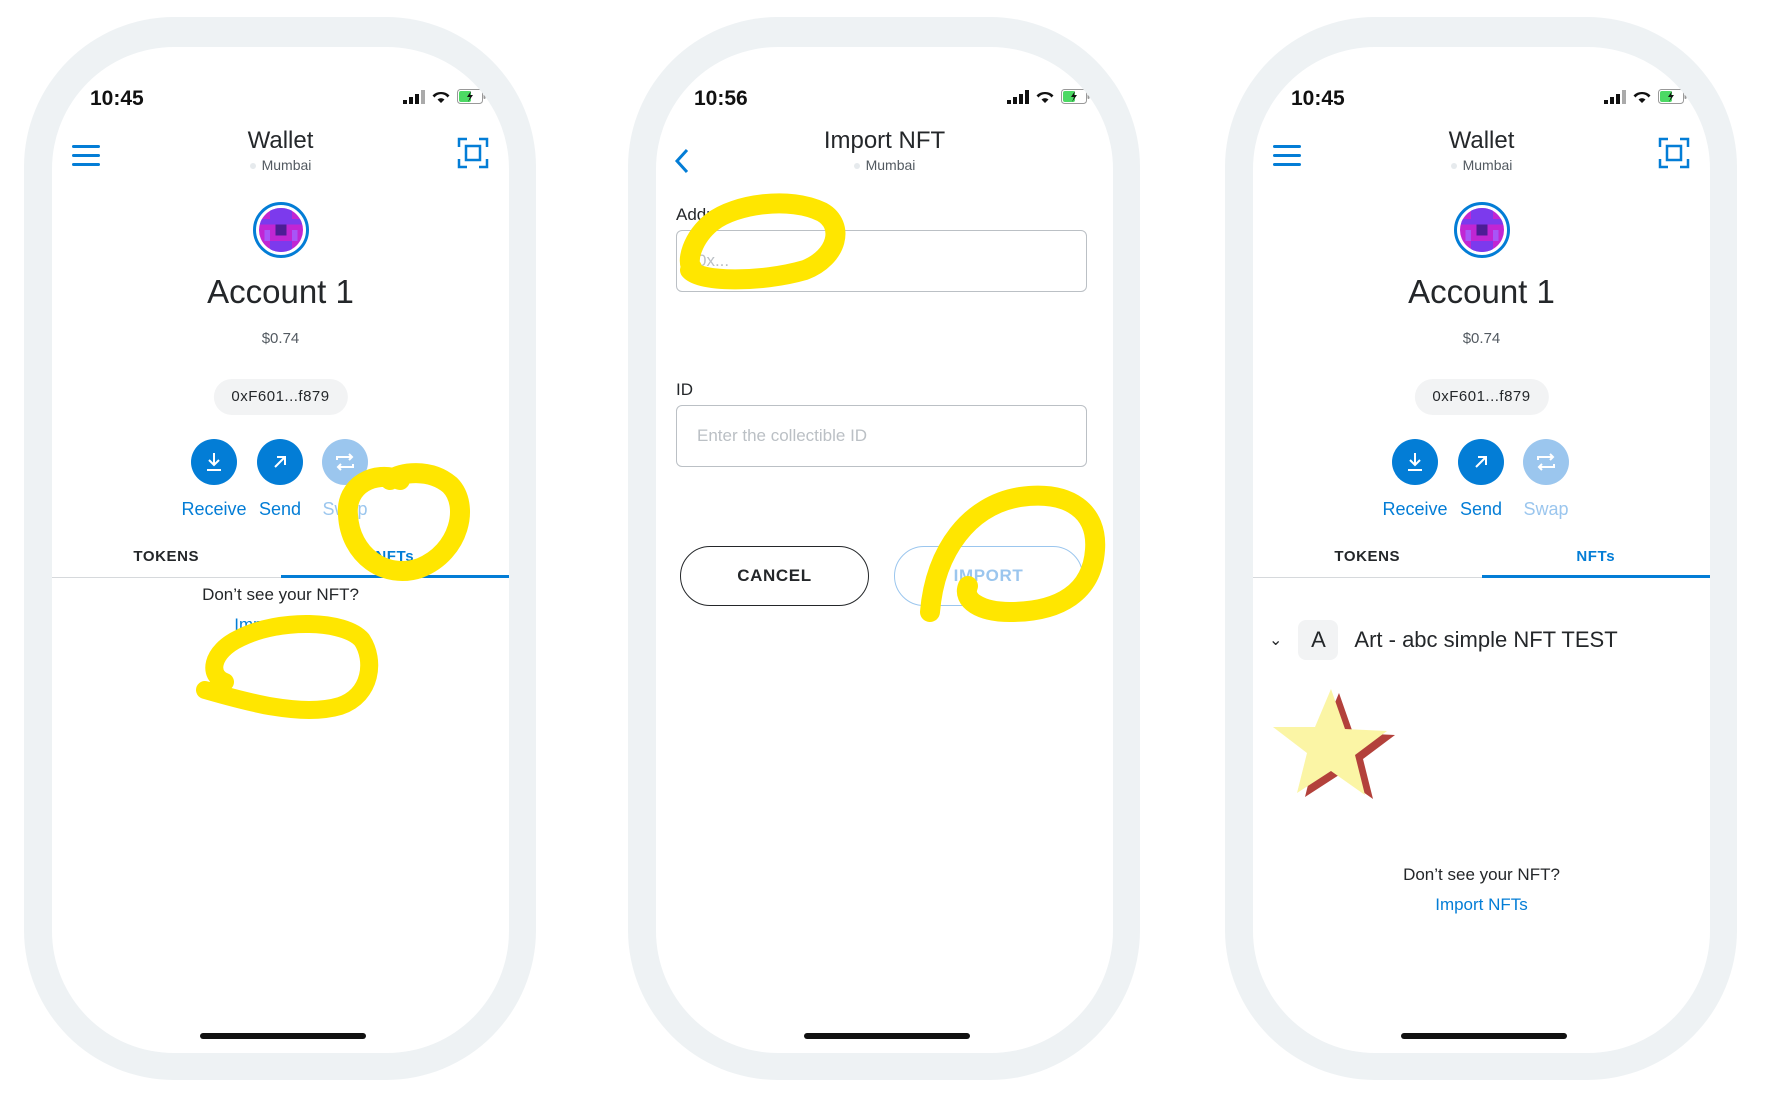 This screenshot has height=1098, width=1768. Describe the element at coordinates (1275, 640) in the screenshot. I see `chevron-down-icon: ⌄` at that location.